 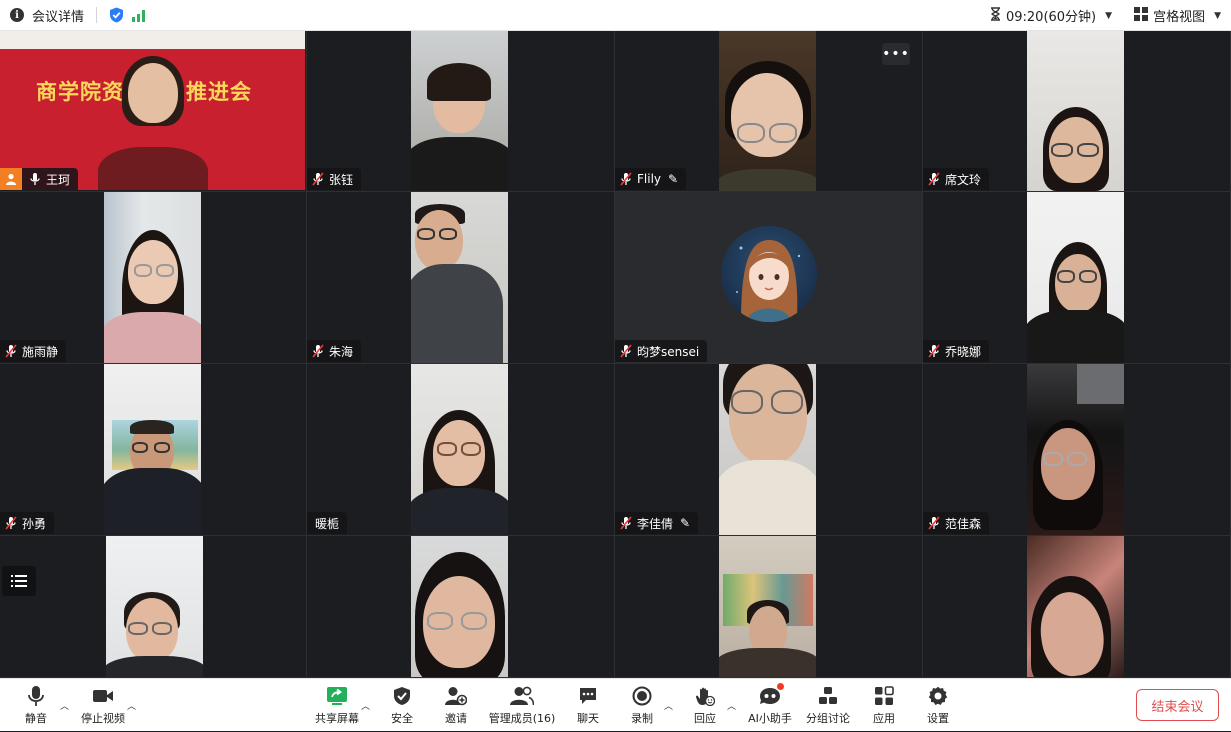 I want to click on host-icon, so click(x=11, y=179).